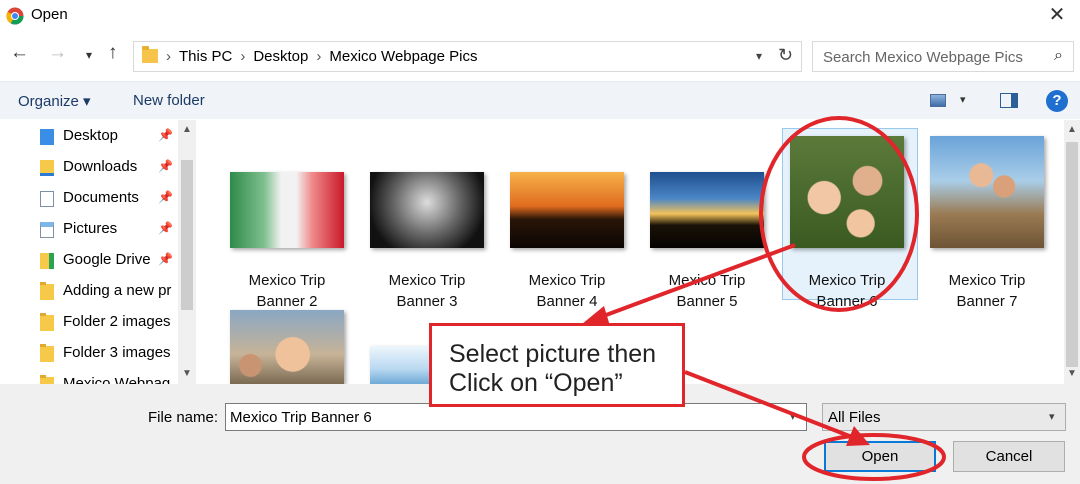 Image resolution: width=1080 pixels, height=484 pixels. What do you see at coordinates (785, 55) in the screenshot?
I see `refresh-icon: ↻` at bounding box center [785, 55].